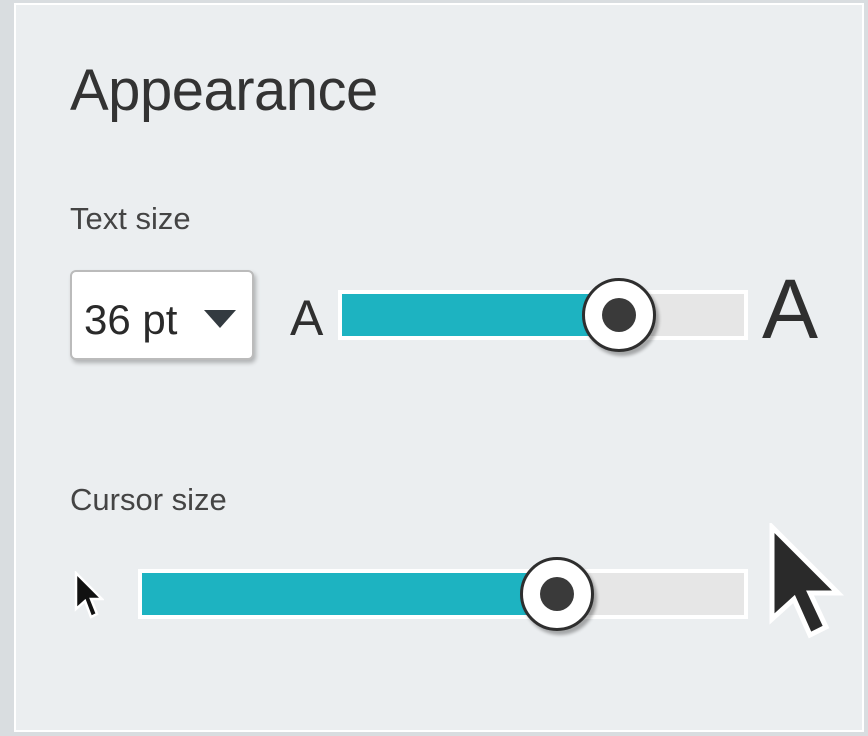 The height and width of the screenshot is (736, 868). Describe the element at coordinates (307, 318) in the screenshot. I see `small-text-glyph: A` at that location.